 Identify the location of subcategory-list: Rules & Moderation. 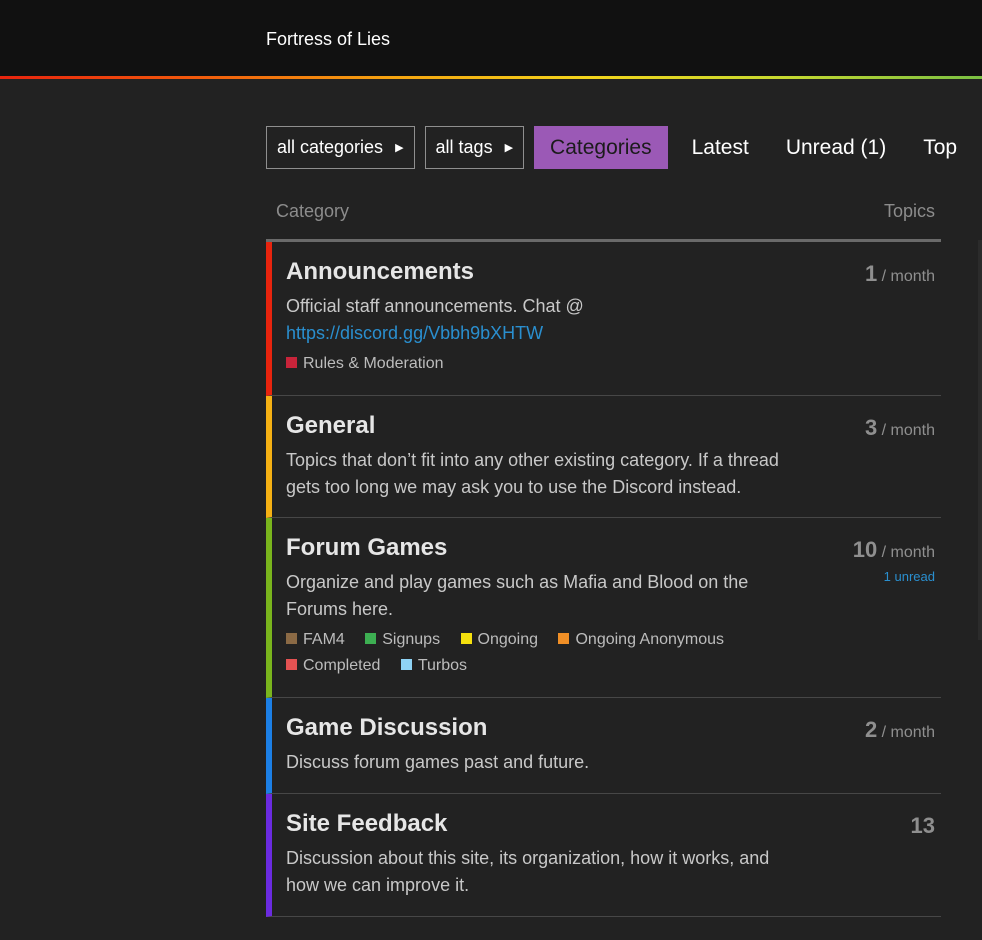
(546, 364).